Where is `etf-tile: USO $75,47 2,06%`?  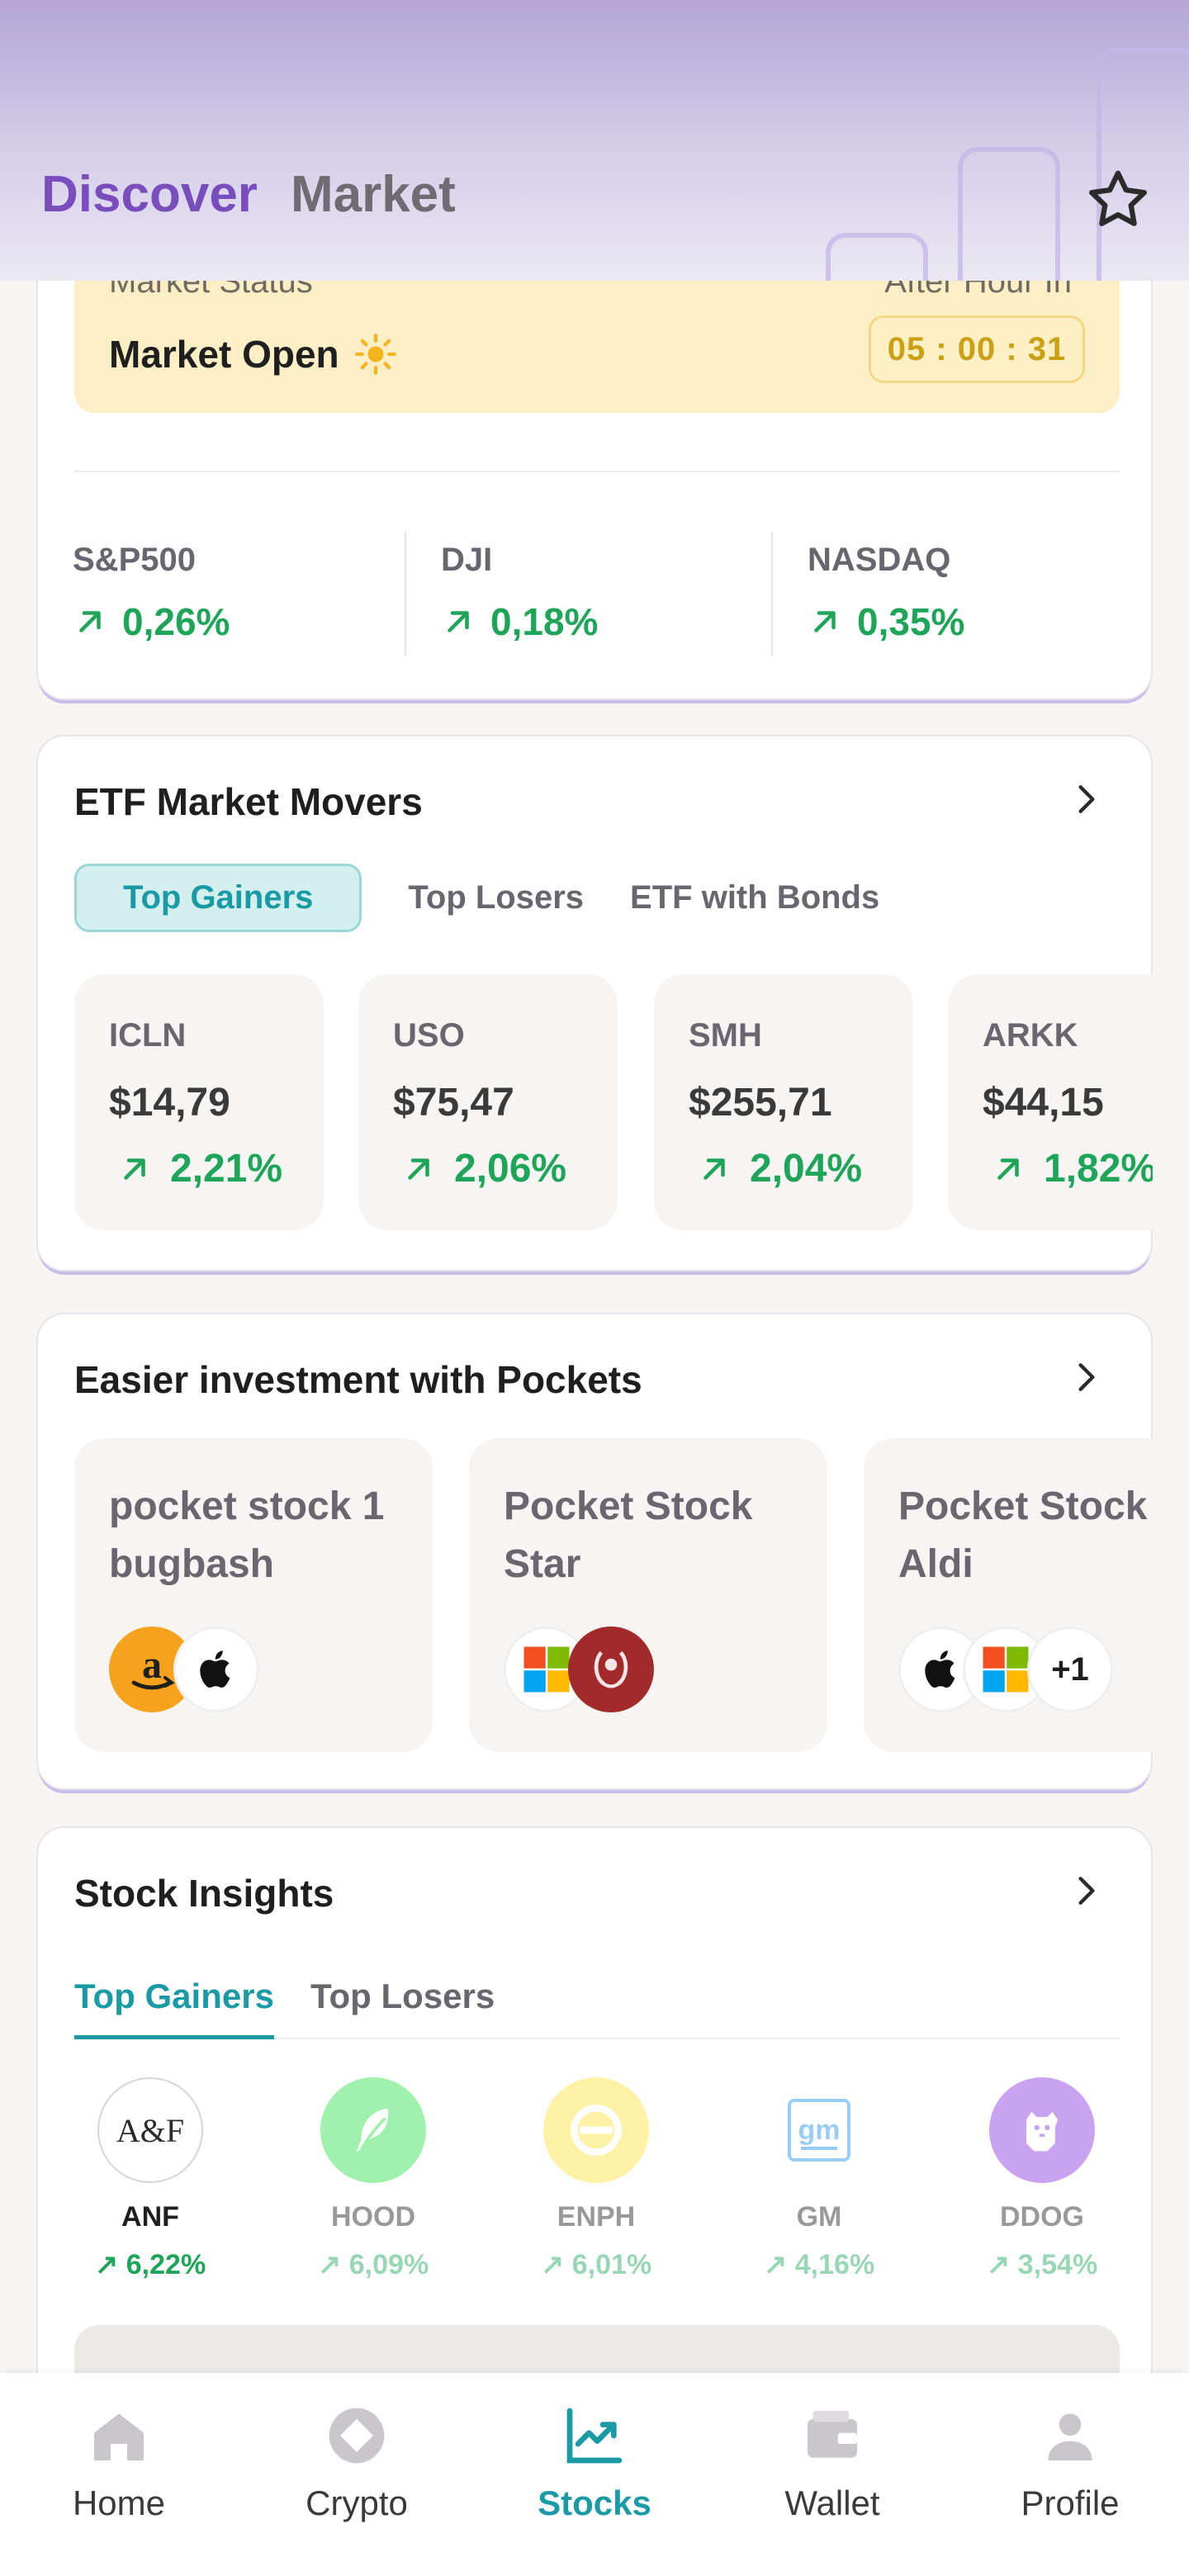
etf-tile: USO $75,47 2,06% is located at coordinates (488, 1102).